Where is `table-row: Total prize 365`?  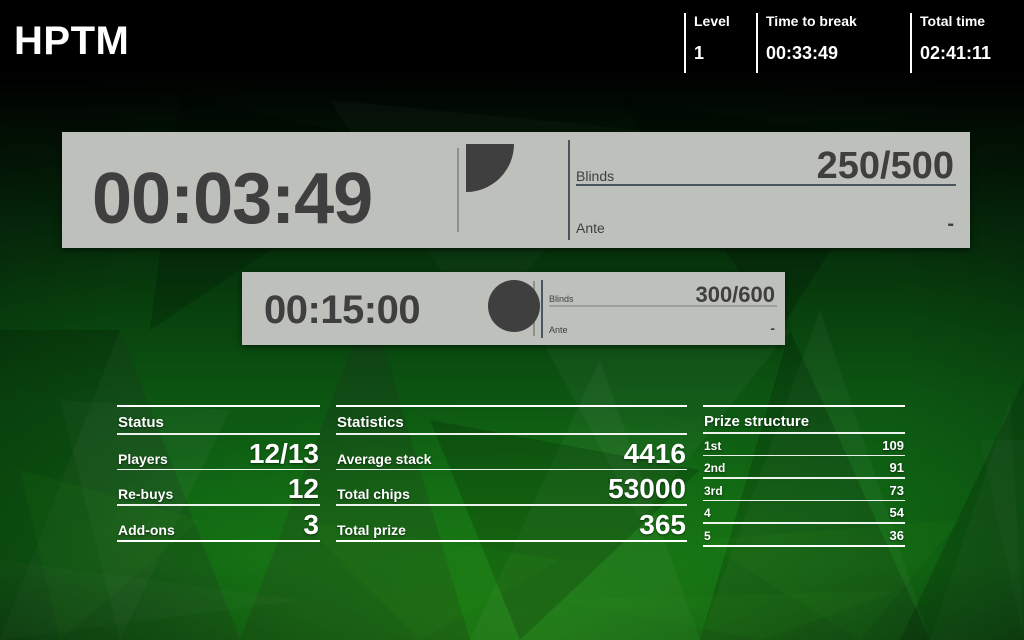 table-row: Total prize 365 is located at coordinates (511, 523).